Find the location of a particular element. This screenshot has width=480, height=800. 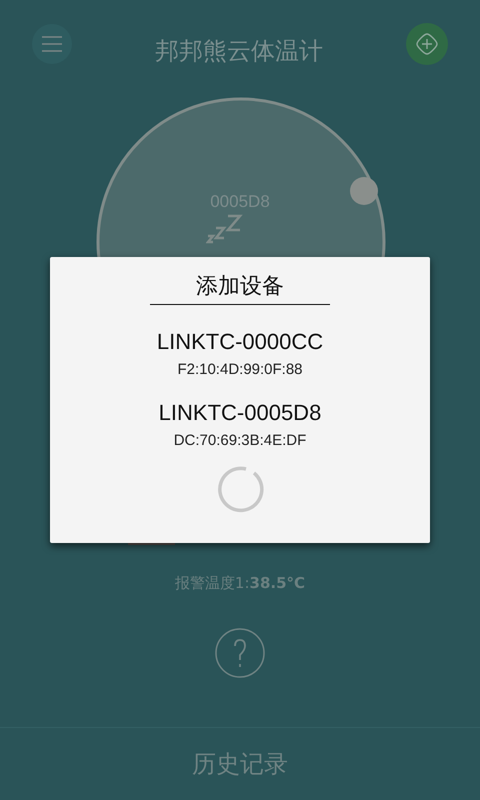

app-title: 邦邦熊云体温计 is located at coordinates (239, 51).